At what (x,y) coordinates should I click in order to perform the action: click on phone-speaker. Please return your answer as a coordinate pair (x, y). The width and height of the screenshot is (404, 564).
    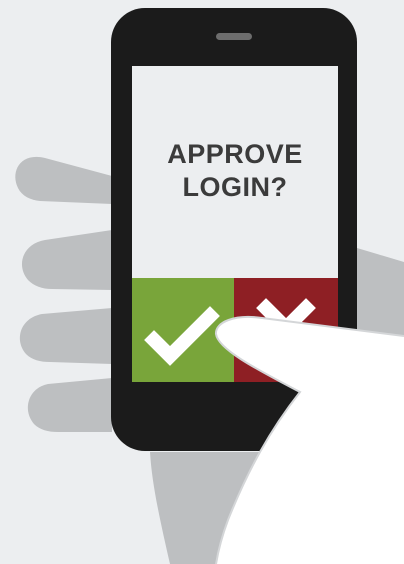
    Looking at the image, I should click on (234, 36).